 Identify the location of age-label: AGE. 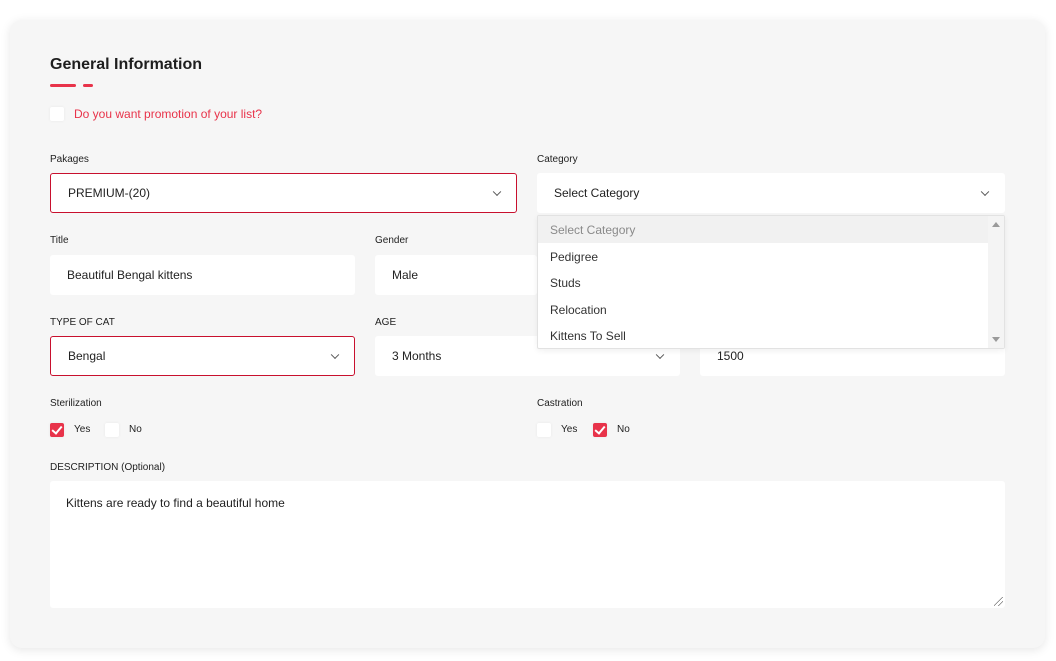
(386, 322).